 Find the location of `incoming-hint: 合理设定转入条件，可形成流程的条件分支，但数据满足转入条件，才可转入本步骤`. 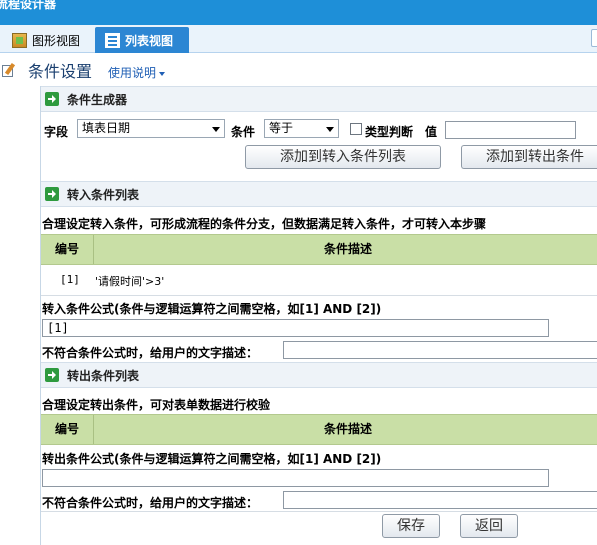

incoming-hint: 合理设定转入条件，可形成流程的条件分支，但数据满足转入条件，才可转入本步骤 is located at coordinates (264, 224).